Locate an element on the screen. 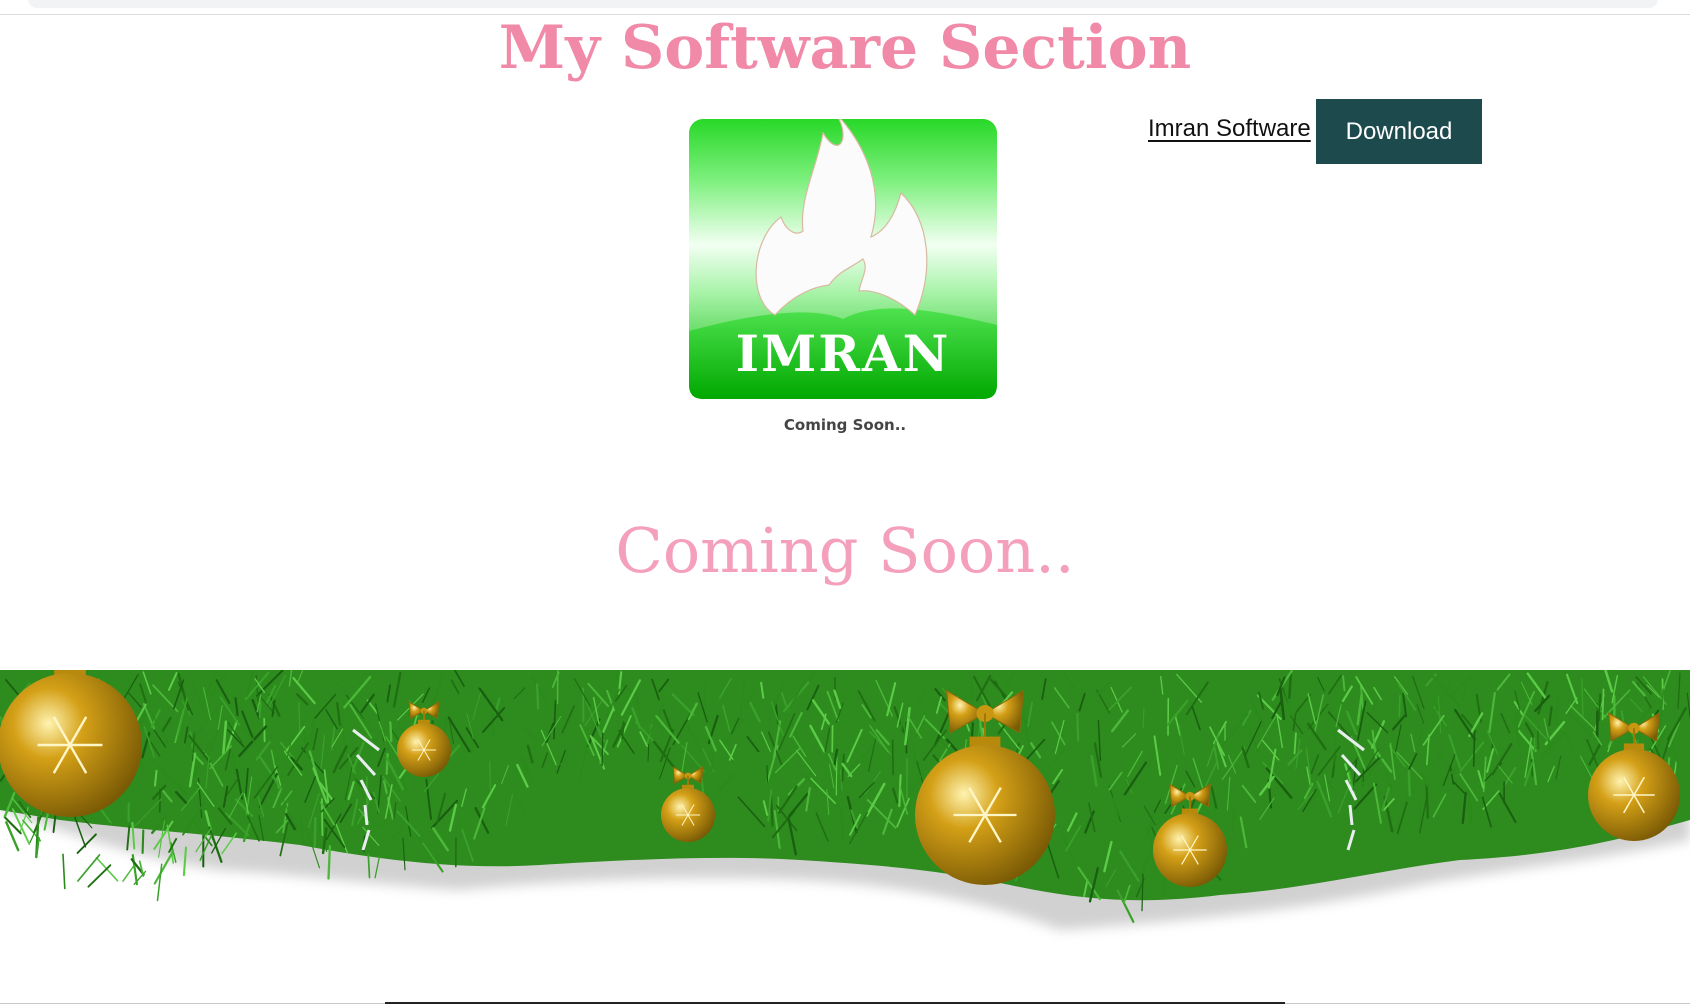  imran-logo-text: IMRAN is located at coordinates (843, 353).